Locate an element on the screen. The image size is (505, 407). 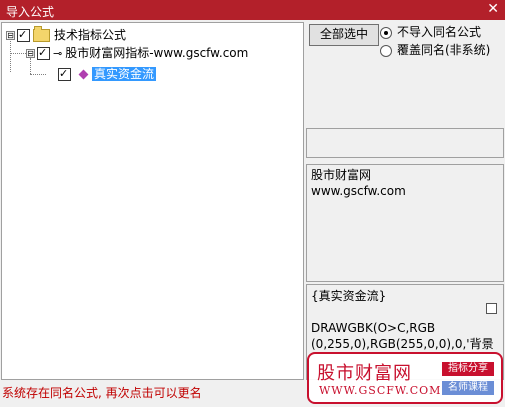
description-line: 股市财富网 is located at coordinates (341, 175).